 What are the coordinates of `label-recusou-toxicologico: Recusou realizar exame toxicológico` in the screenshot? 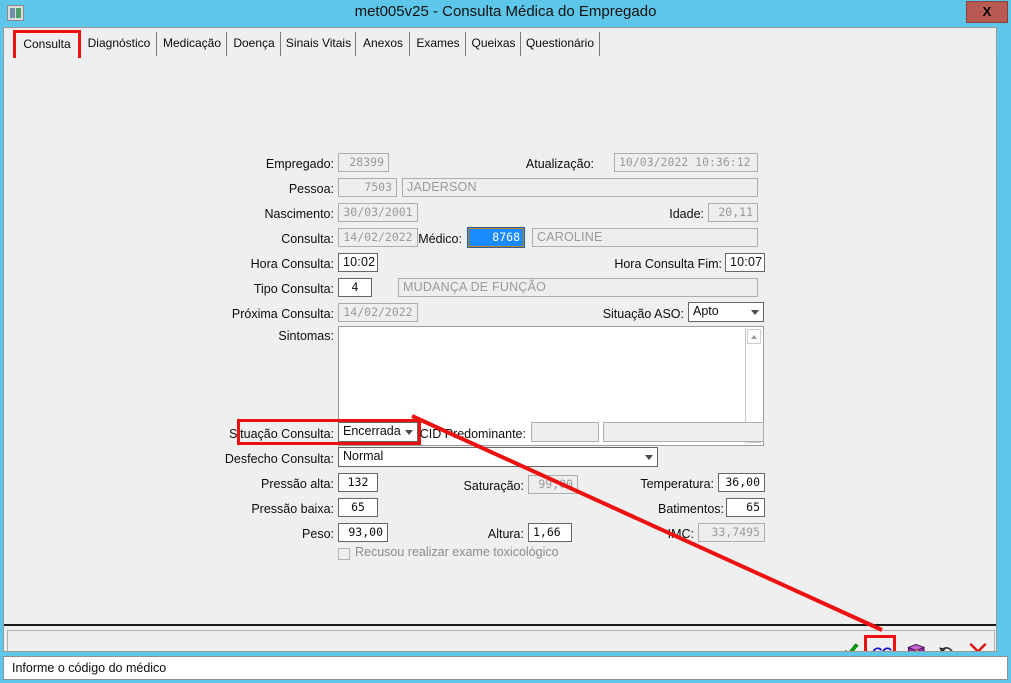 It's located at (457, 552).